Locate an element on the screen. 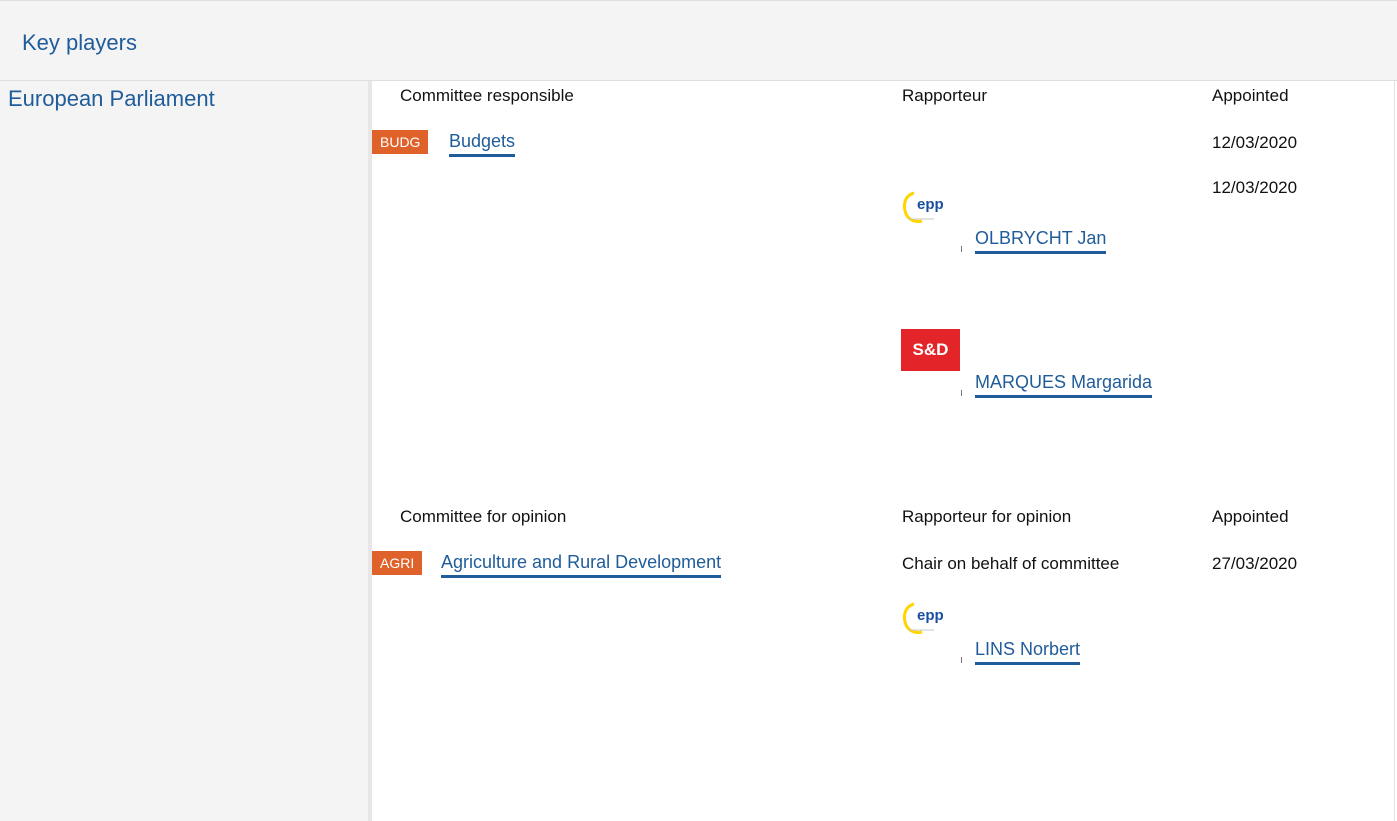  committee-link-agri: Agriculture and Rural Development is located at coordinates (581, 564).